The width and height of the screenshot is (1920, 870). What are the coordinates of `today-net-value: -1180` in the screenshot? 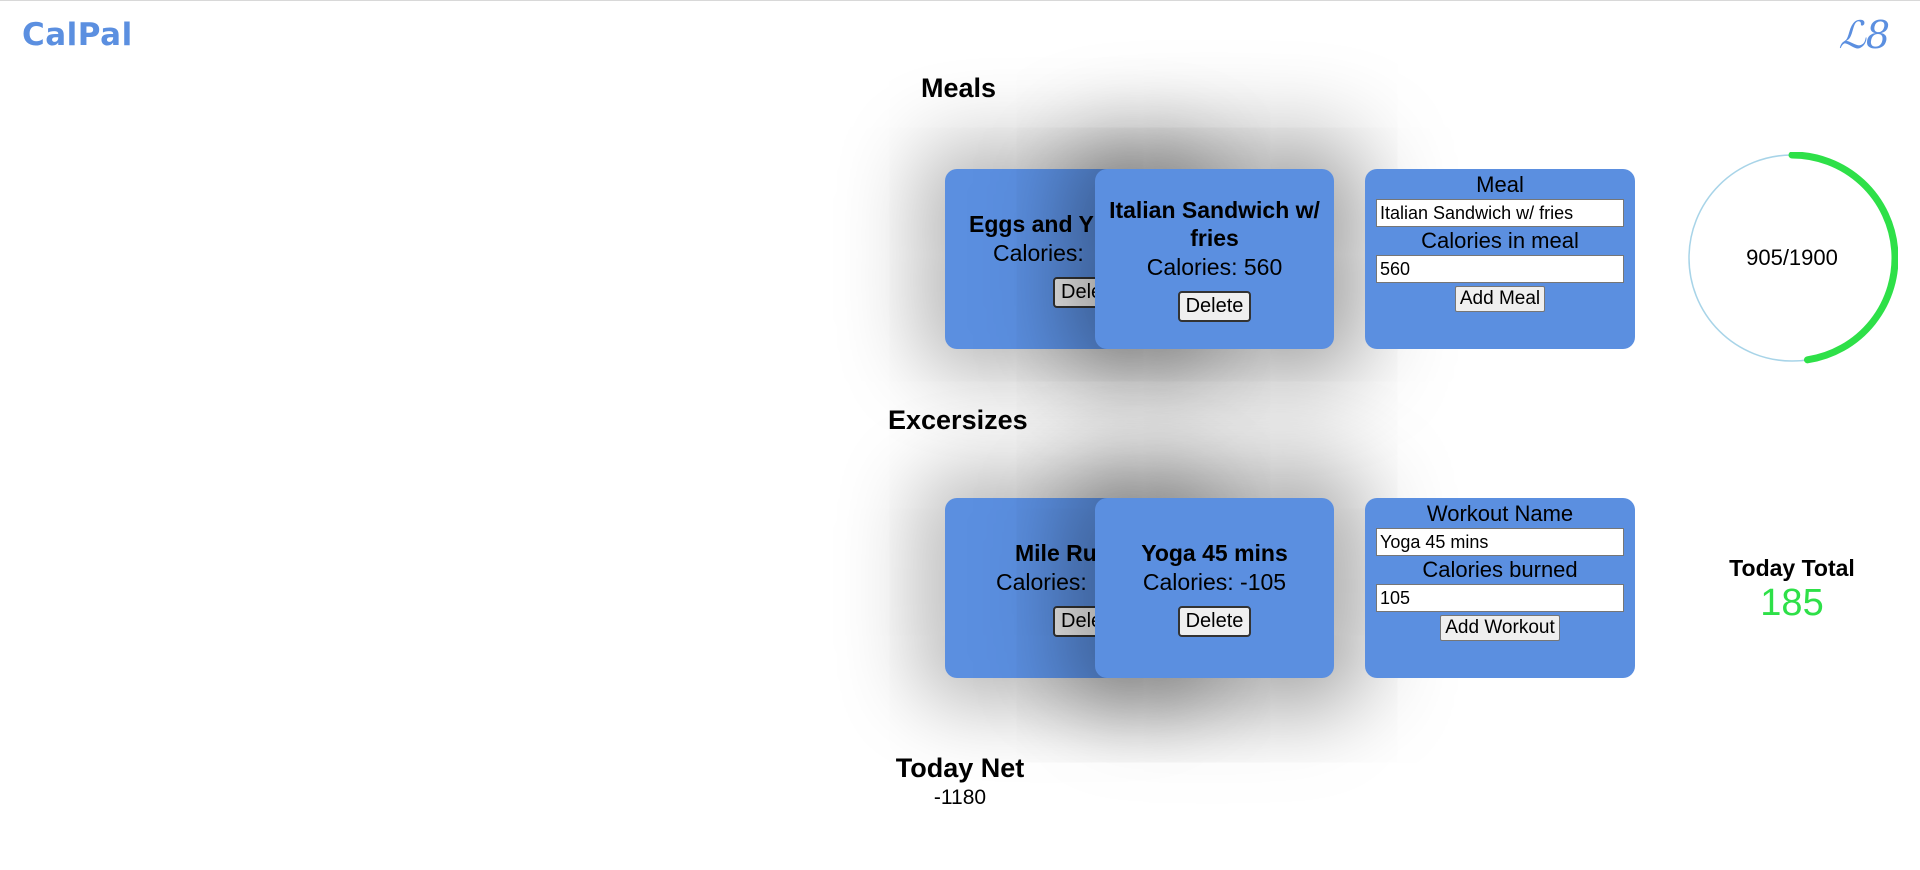 It's located at (960, 797).